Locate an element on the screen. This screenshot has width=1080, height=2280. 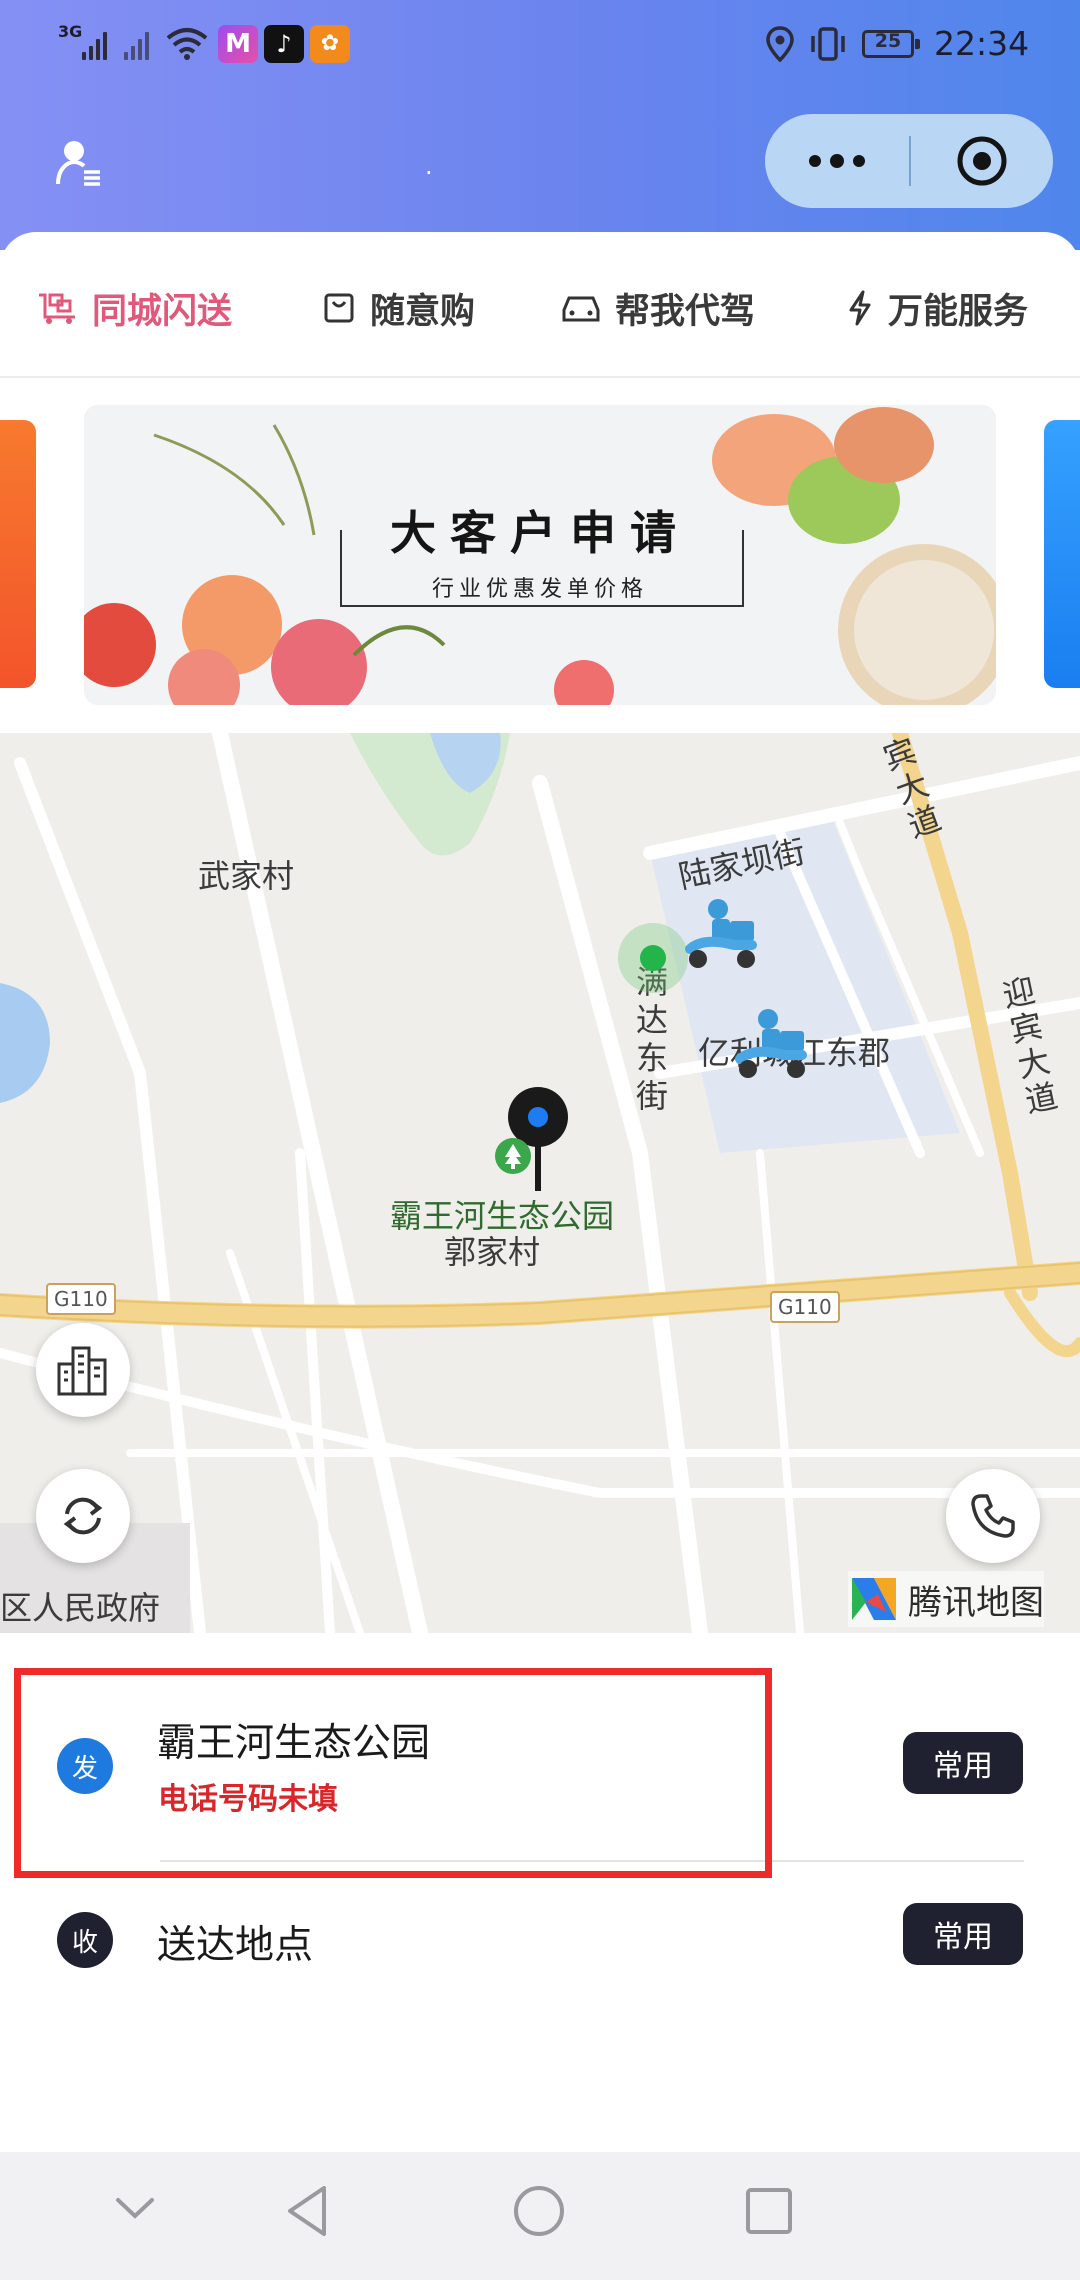
recents-icon is located at coordinates (769, 2211).